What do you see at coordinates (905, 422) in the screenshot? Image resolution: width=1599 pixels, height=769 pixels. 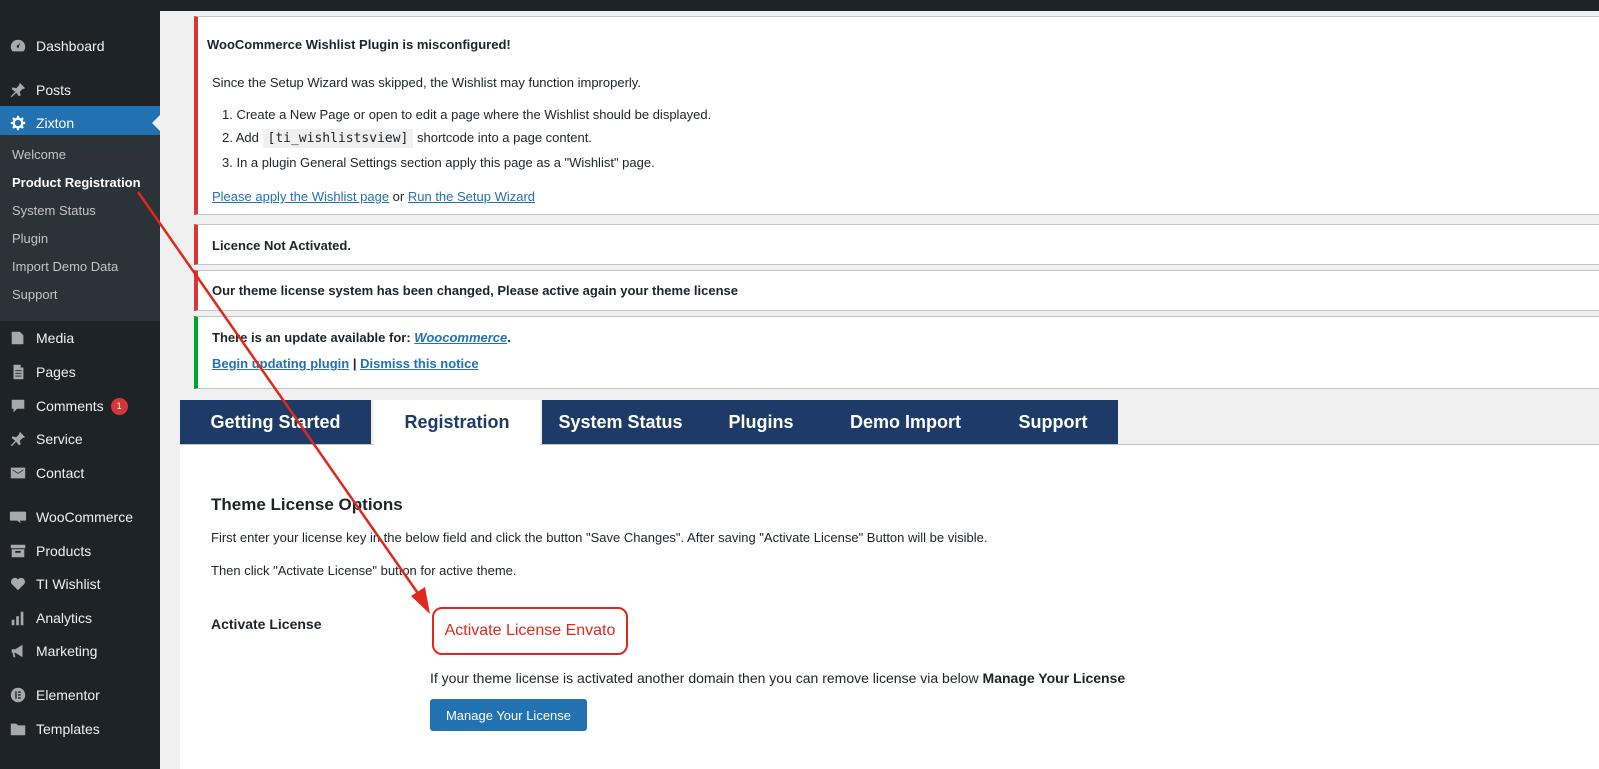 I see `tab-demo-import: Demo Import` at bounding box center [905, 422].